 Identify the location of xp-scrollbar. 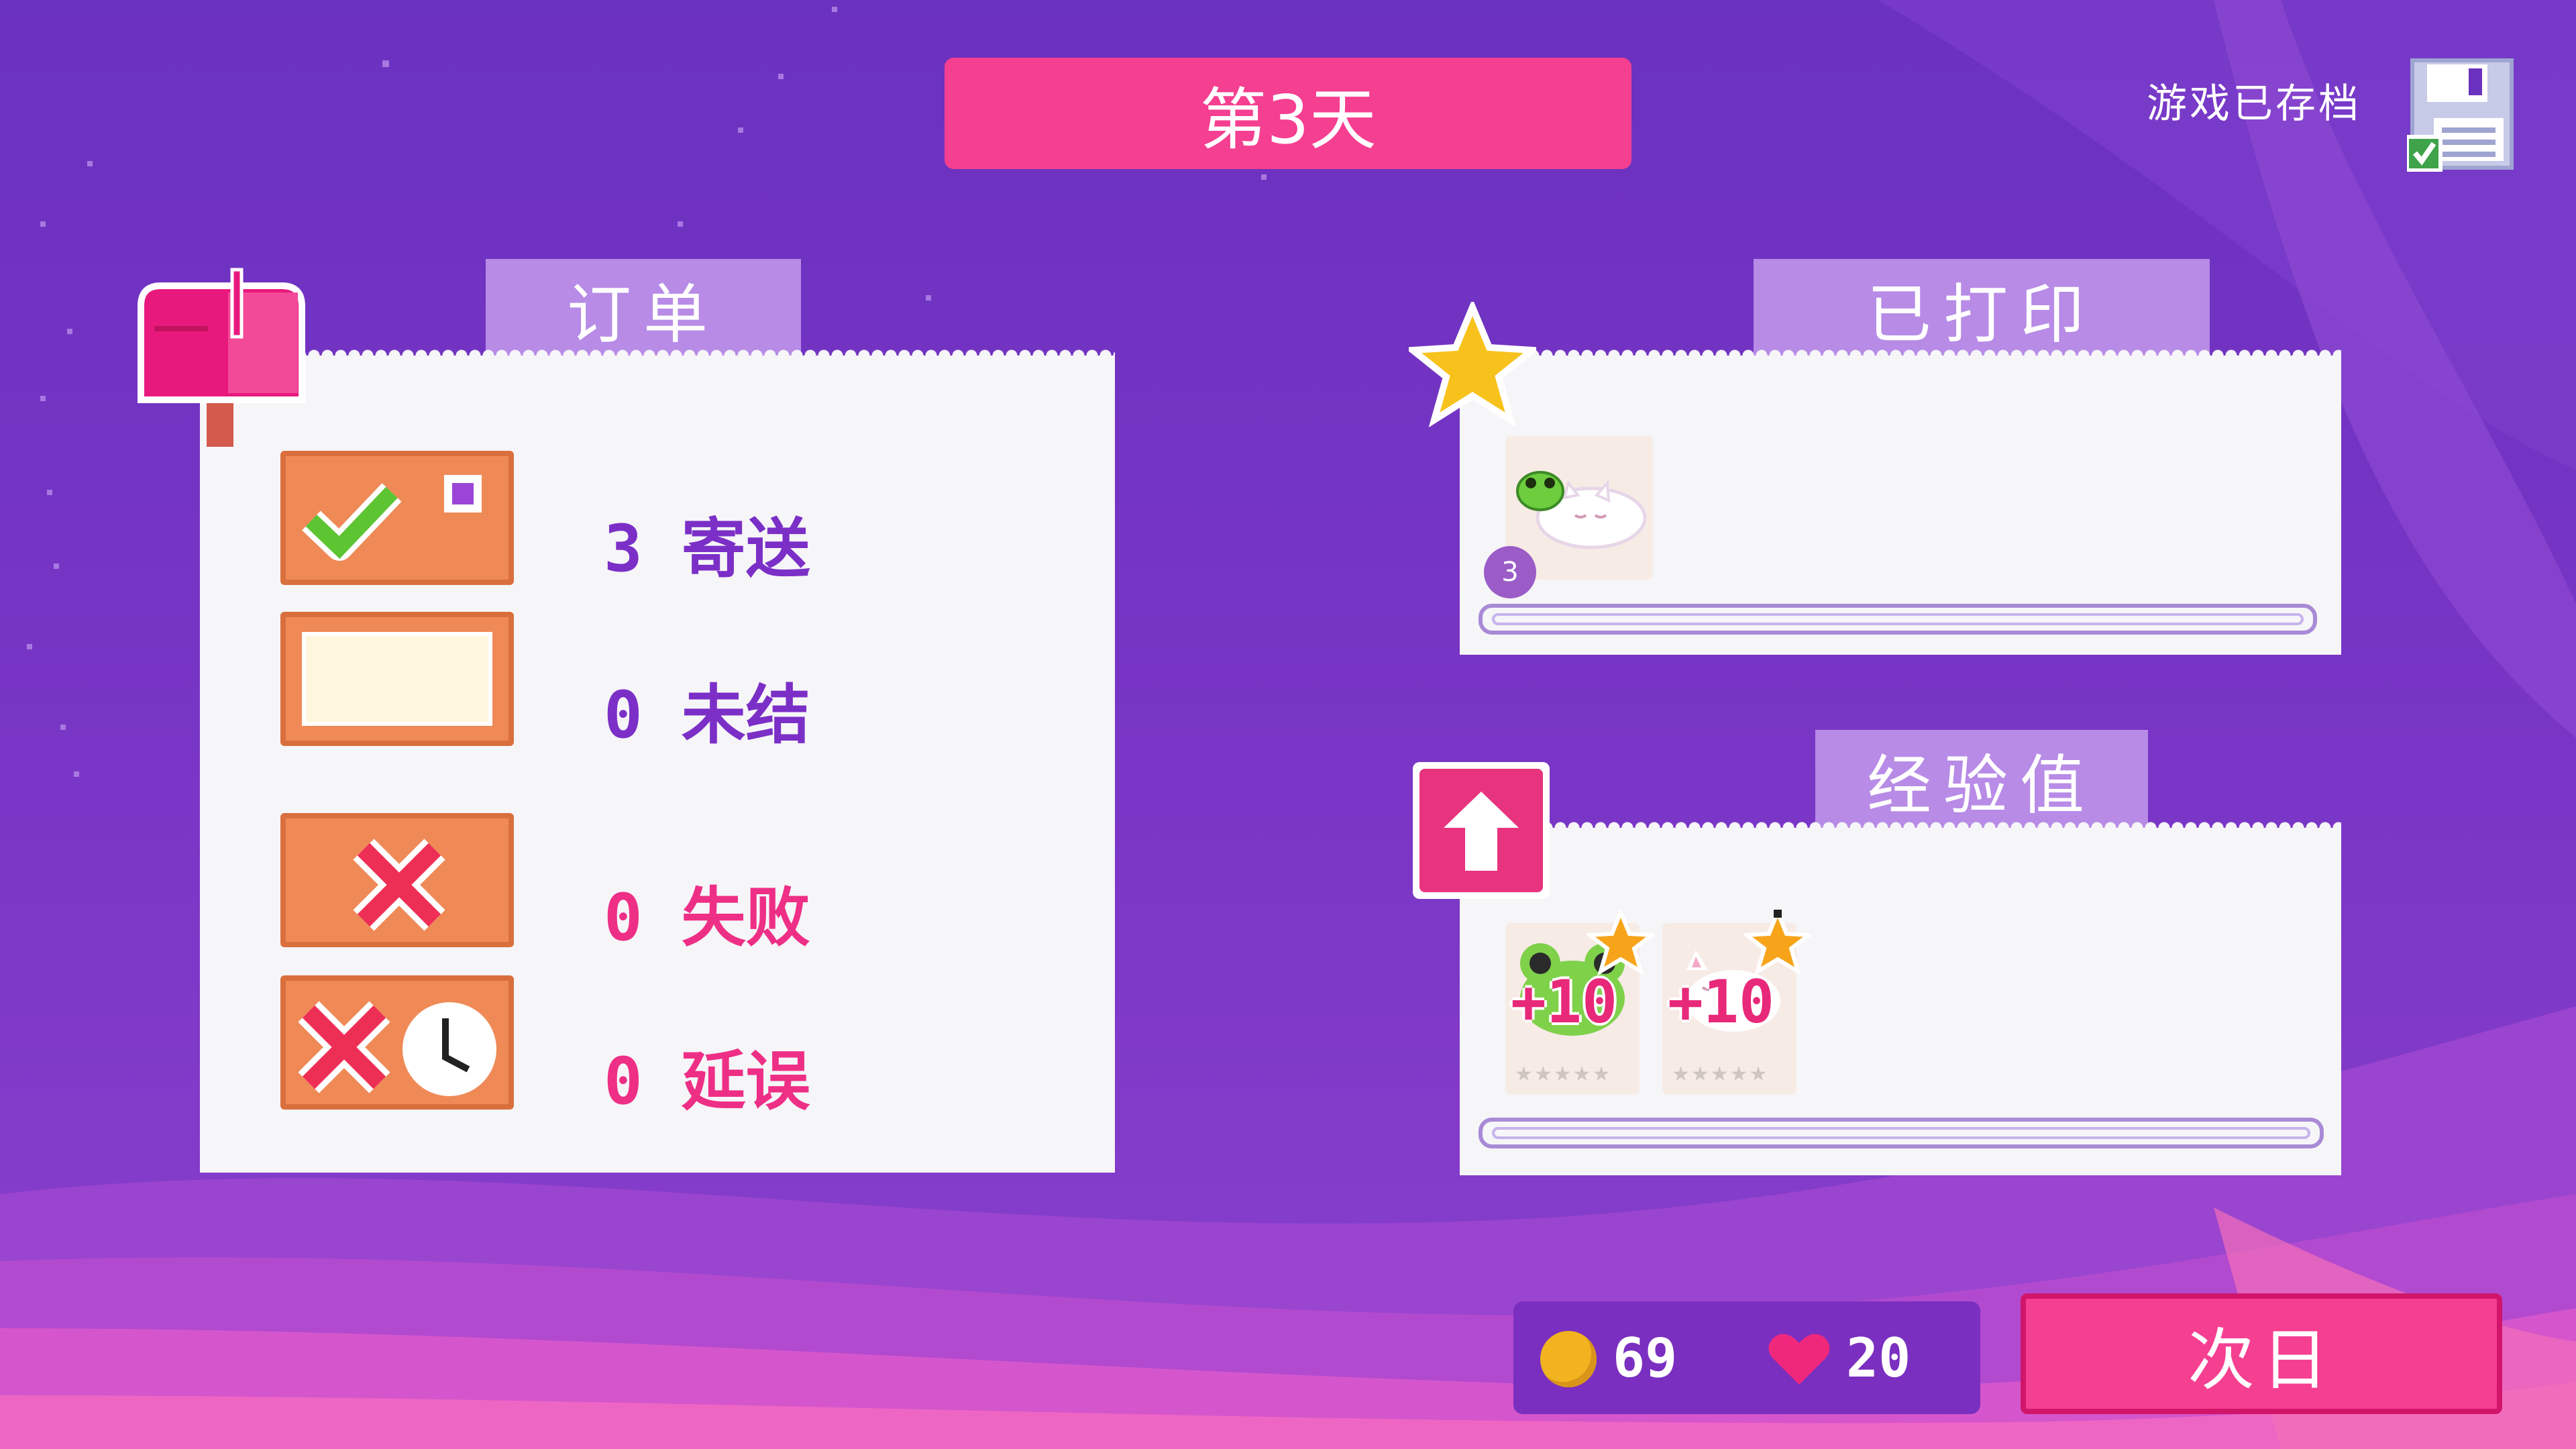
(1901, 1133).